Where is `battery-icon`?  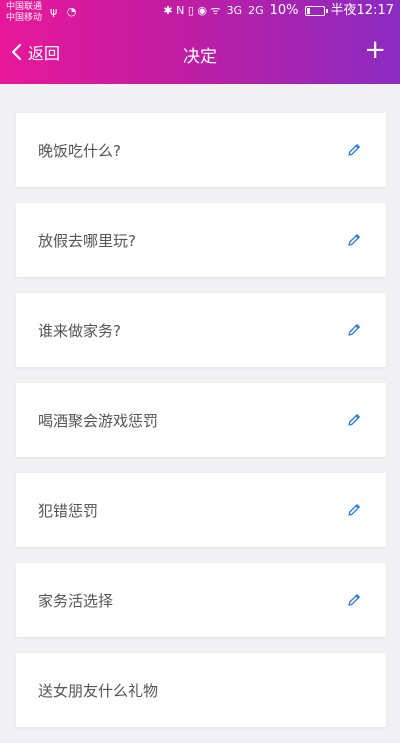 battery-icon is located at coordinates (316, 11).